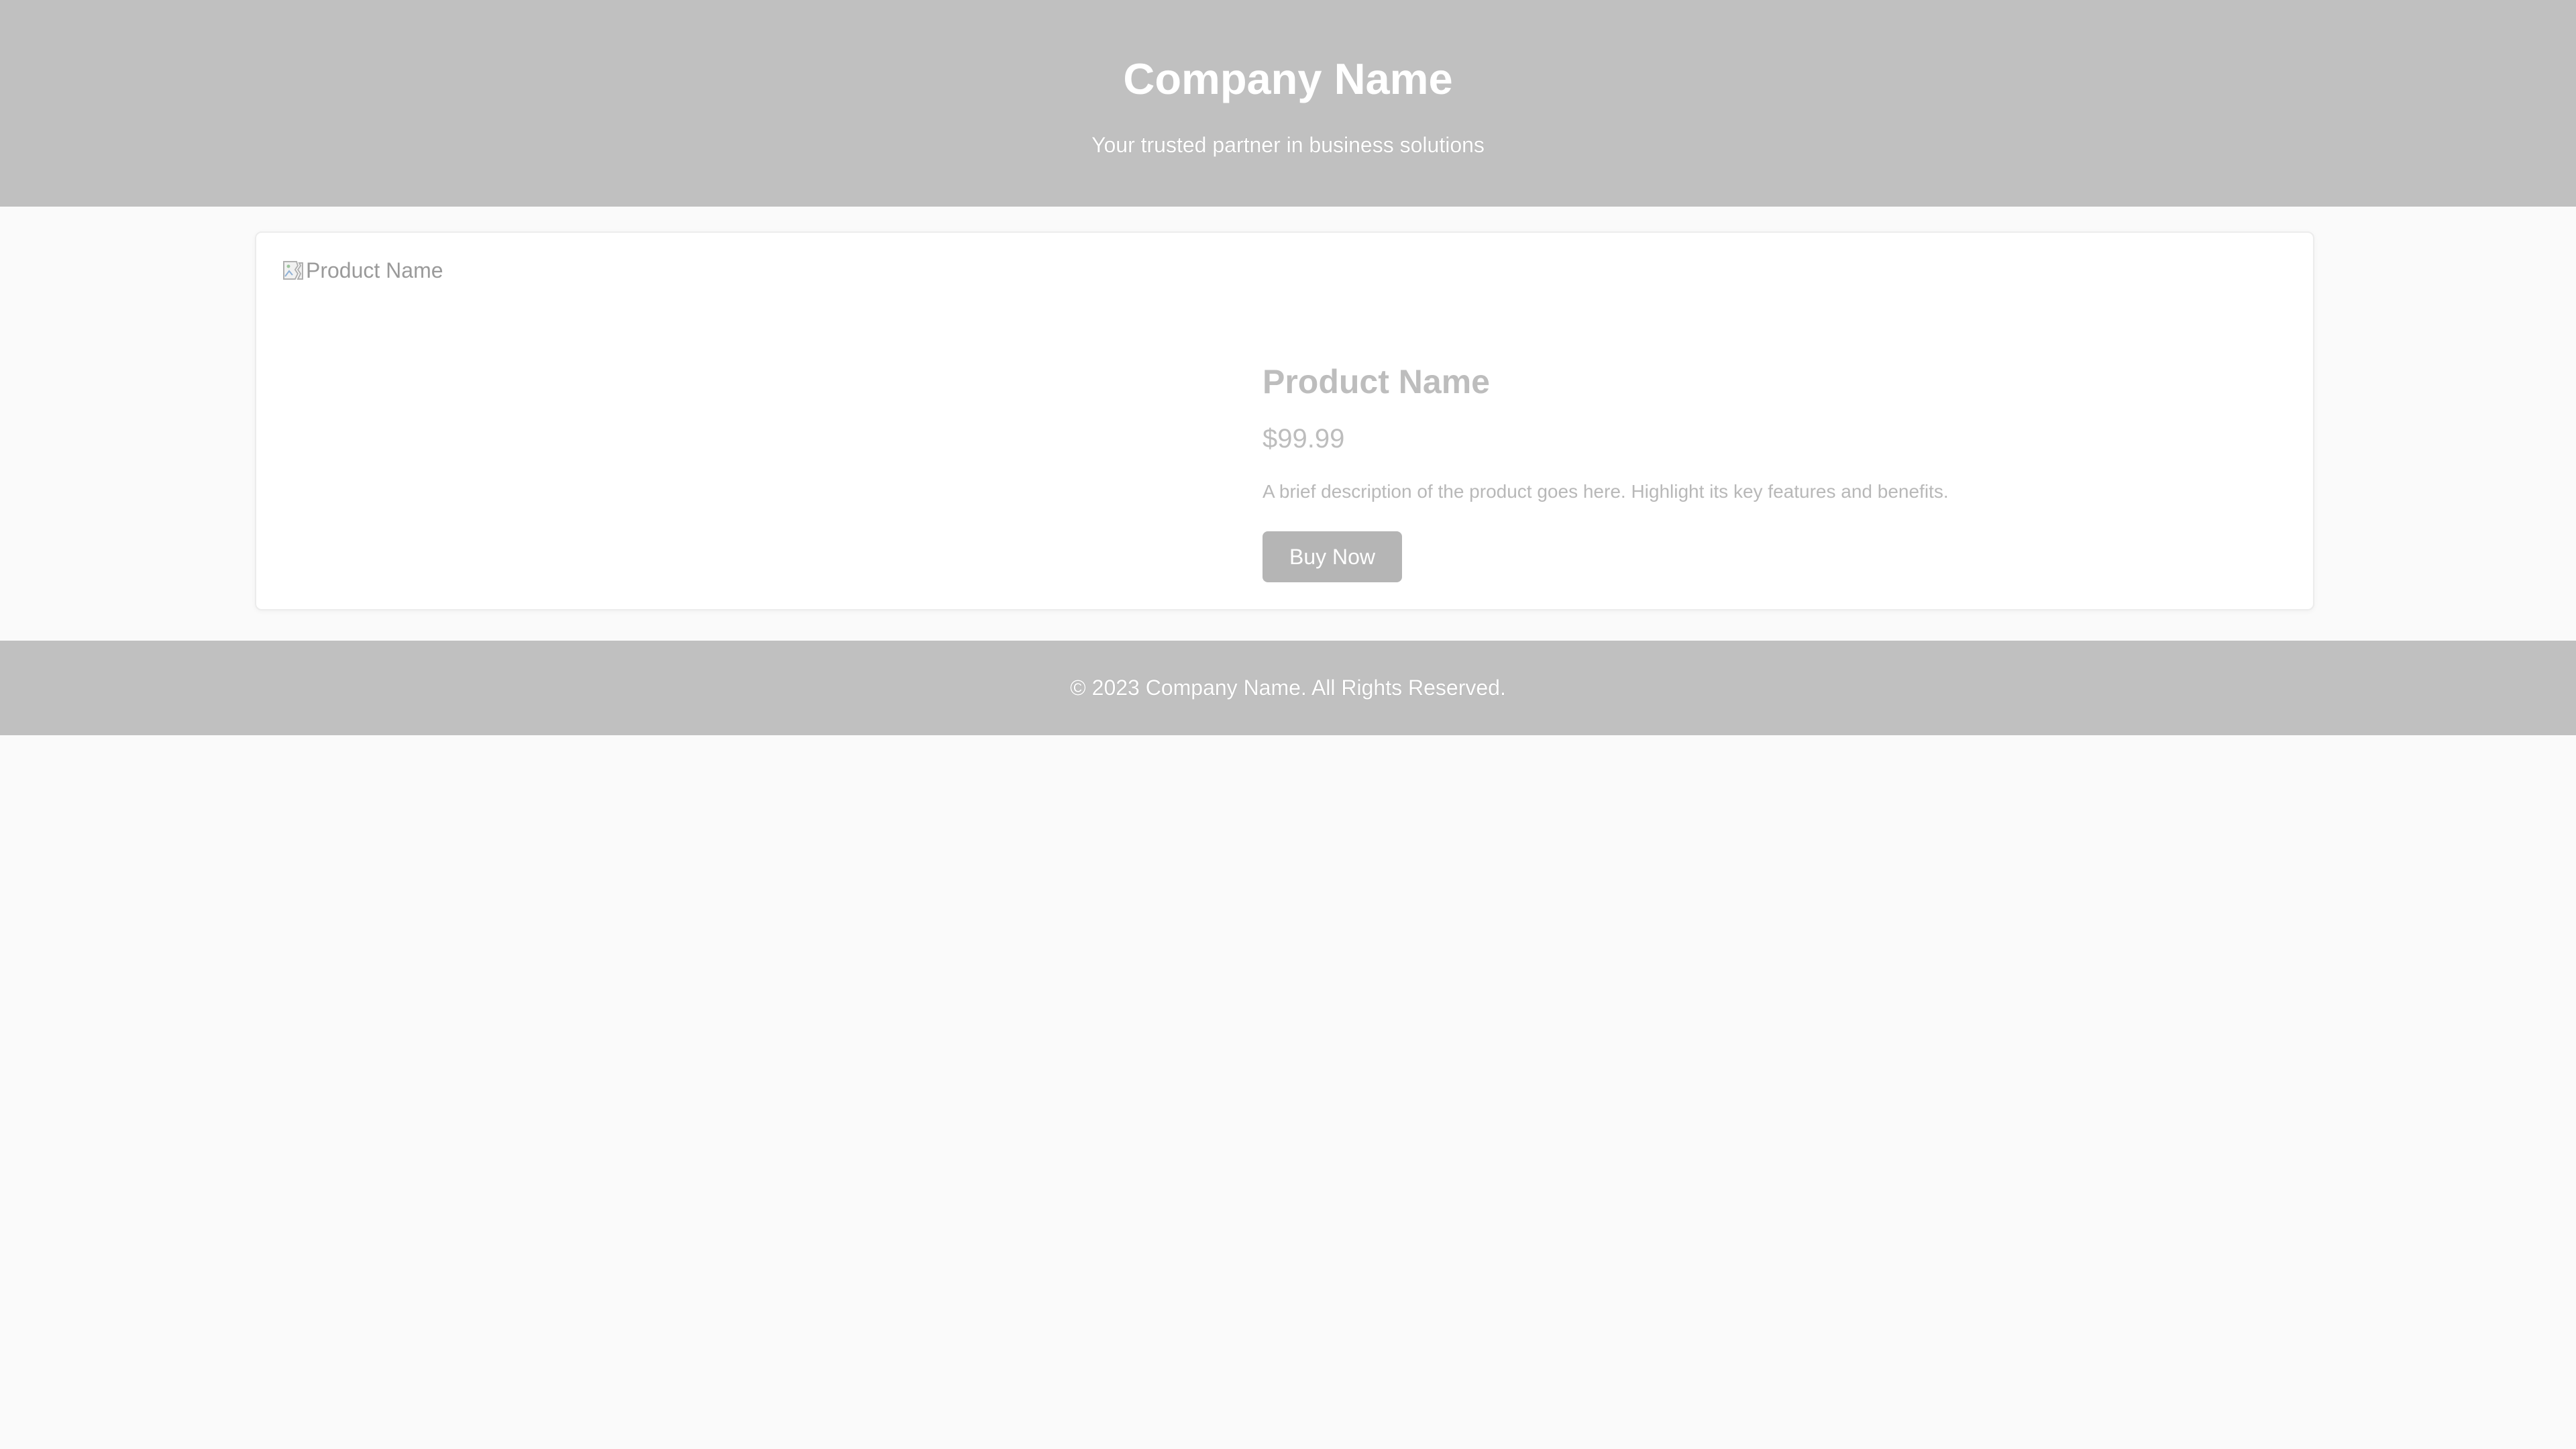 The image size is (2576, 1449). Describe the element at coordinates (1304, 438) in the screenshot. I see `product-price: $99.99` at that location.